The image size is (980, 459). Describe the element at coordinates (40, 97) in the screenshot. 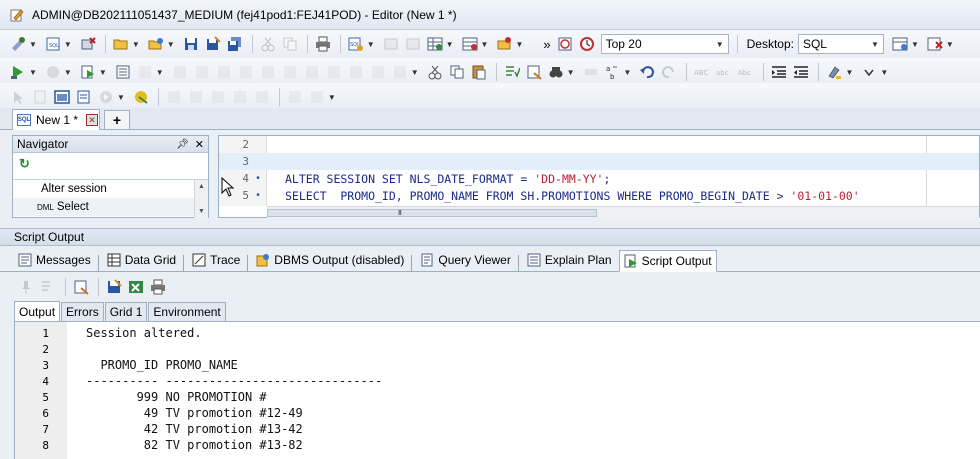

I see `new-icon` at that location.